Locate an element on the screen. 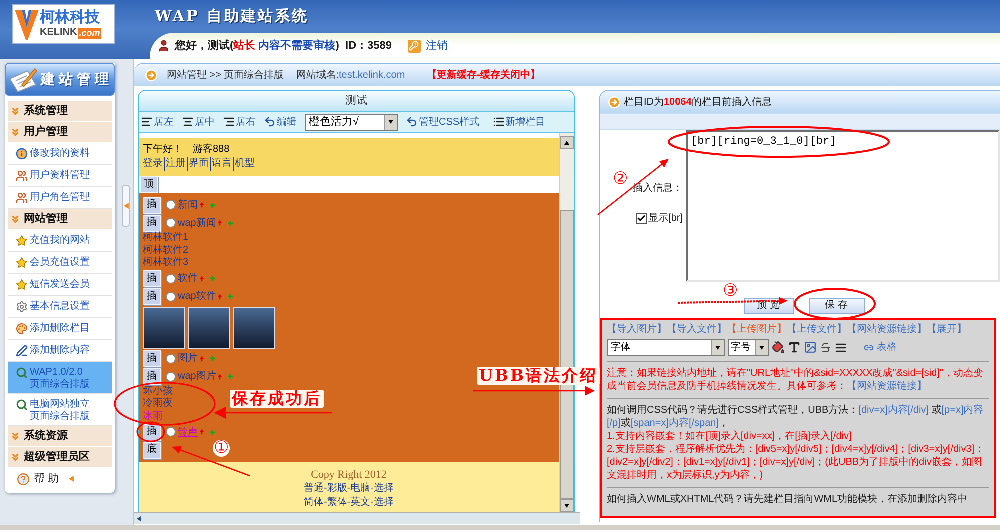 This screenshot has height=530, width=1000. align-left-button: 居左 is located at coordinates (157, 122).